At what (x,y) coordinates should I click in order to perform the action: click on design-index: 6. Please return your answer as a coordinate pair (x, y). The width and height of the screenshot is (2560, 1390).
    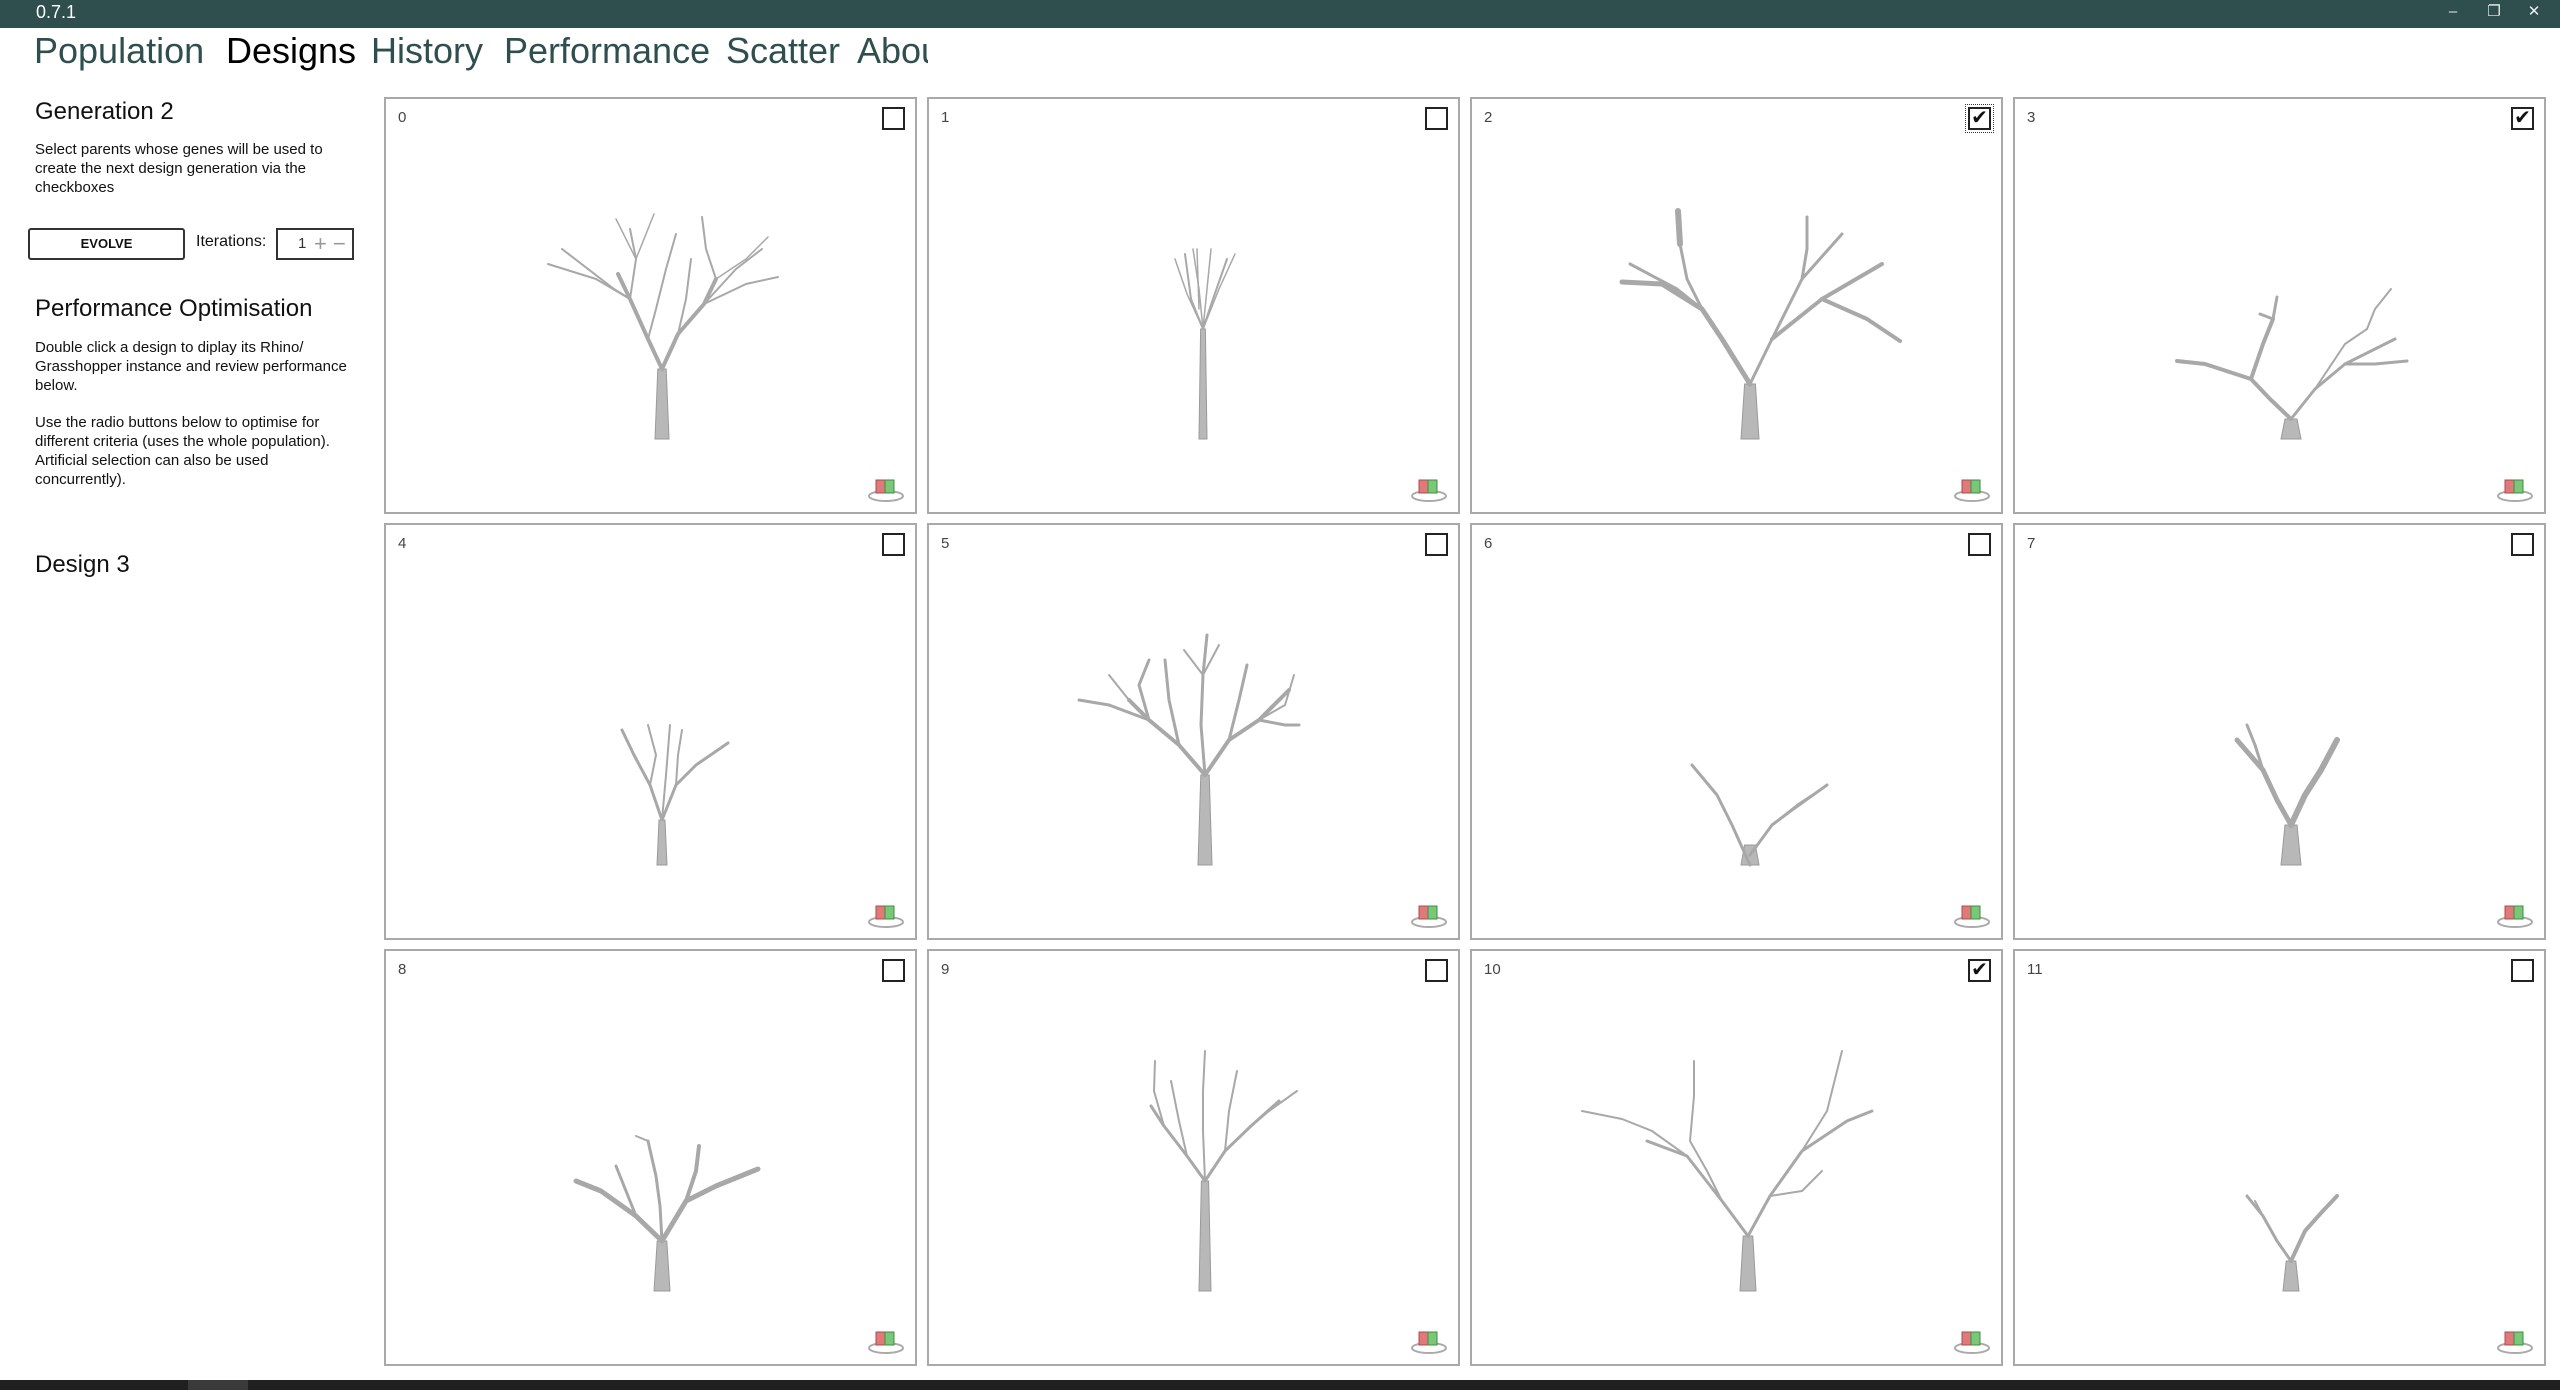
    Looking at the image, I should click on (1488, 543).